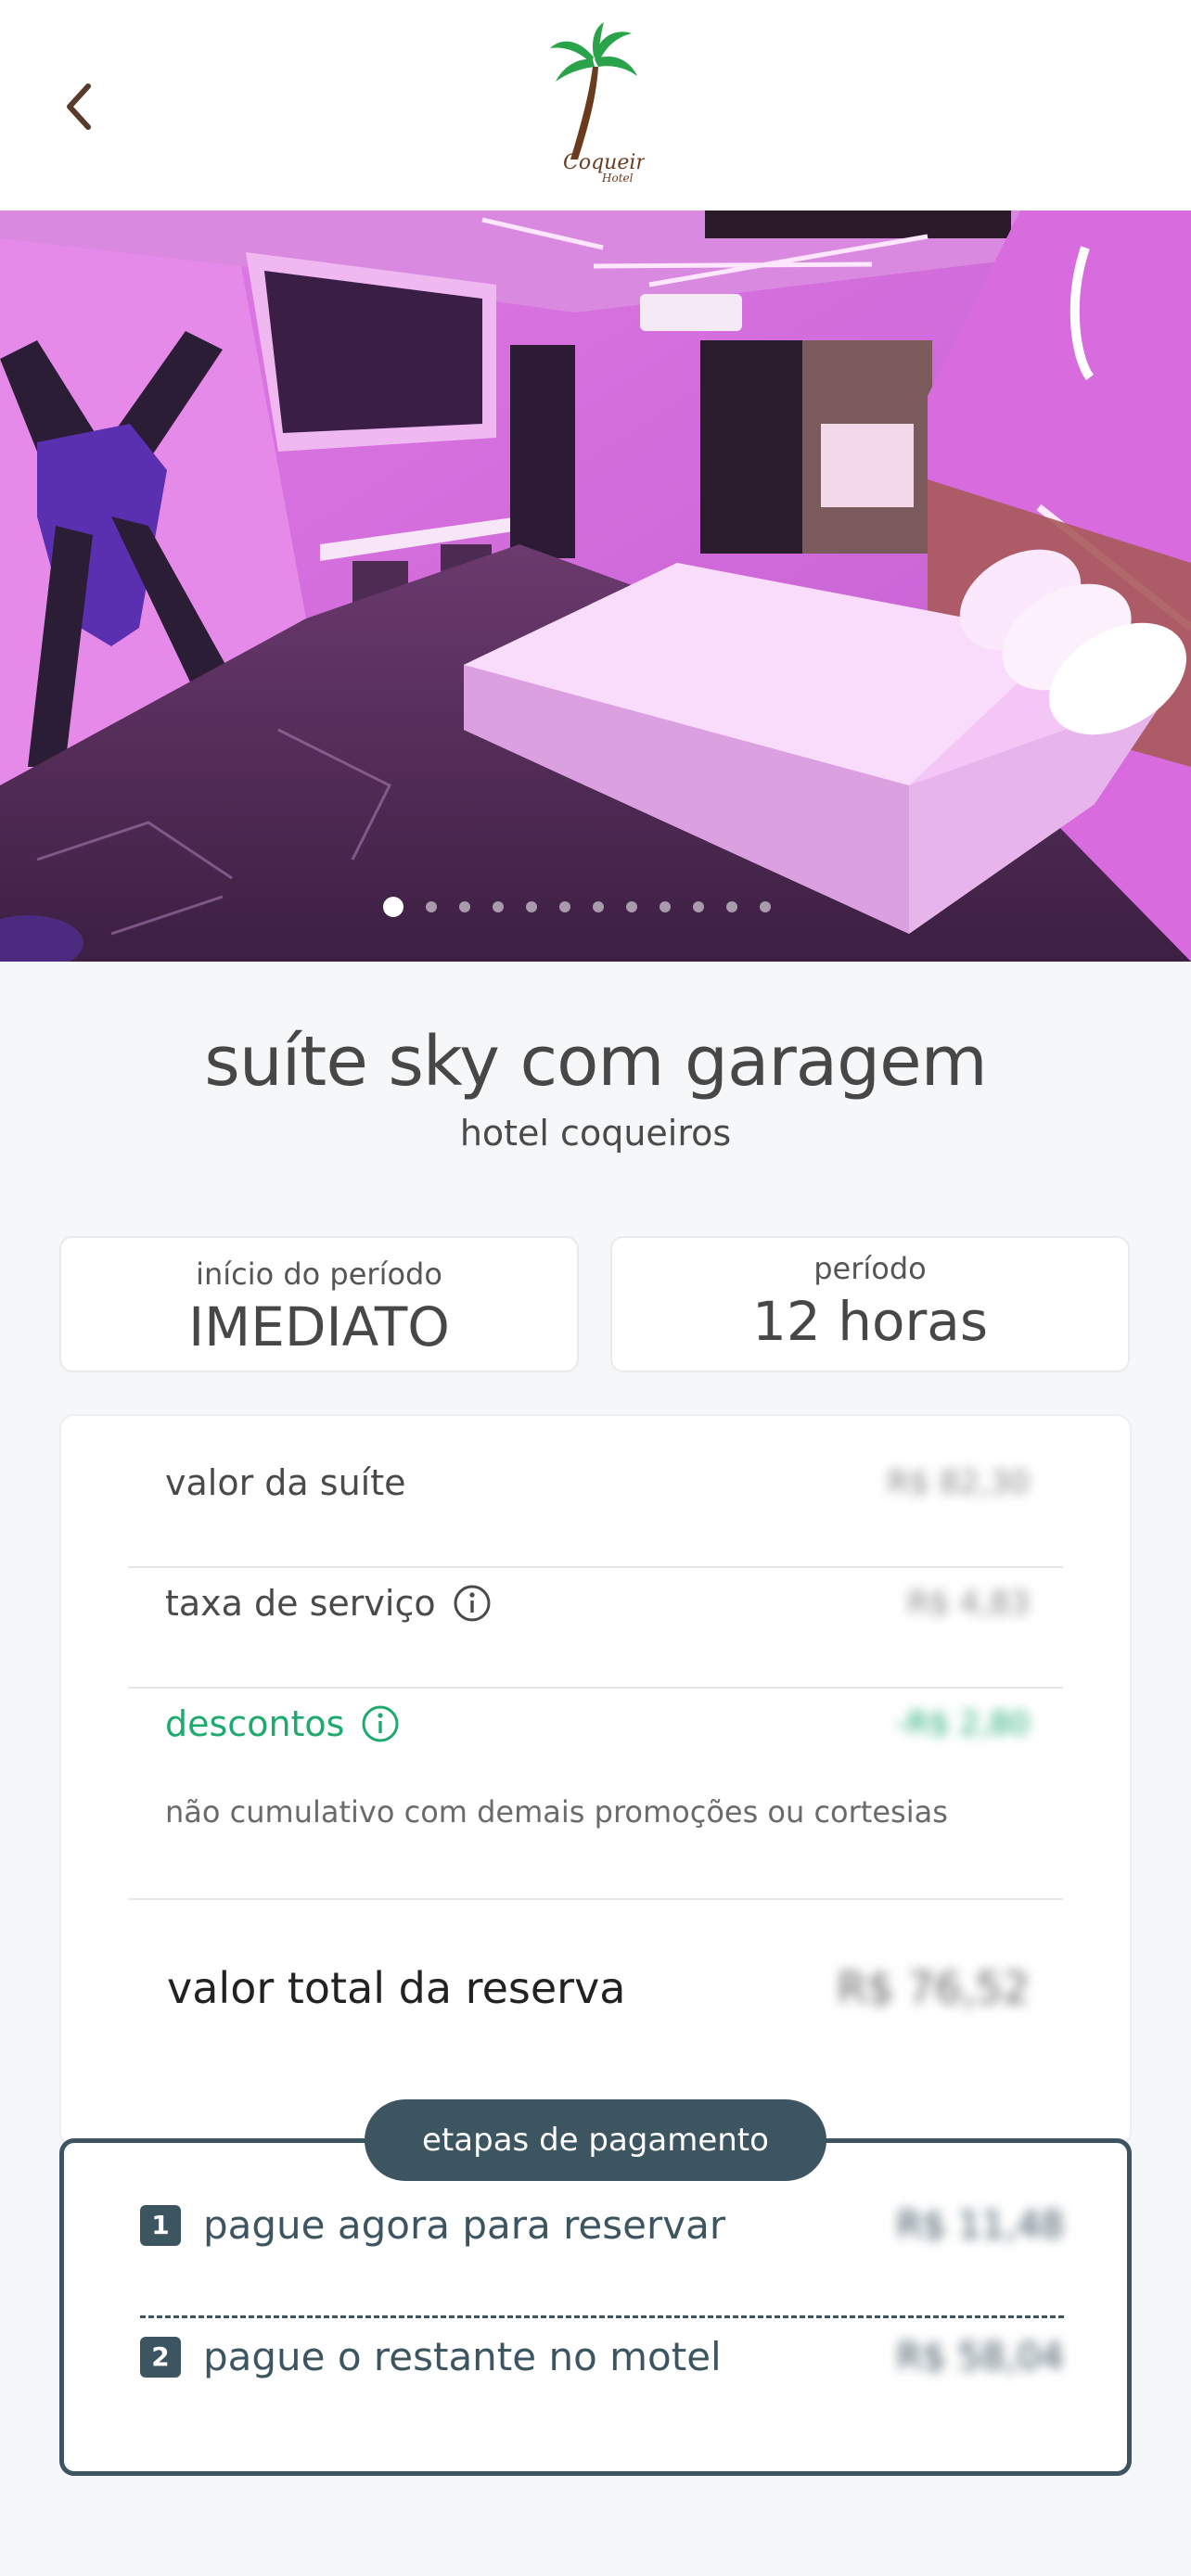 The height and width of the screenshot is (2576, 1191). I want to click on period-start-value: IMEDIATO, so click(319, 1326).